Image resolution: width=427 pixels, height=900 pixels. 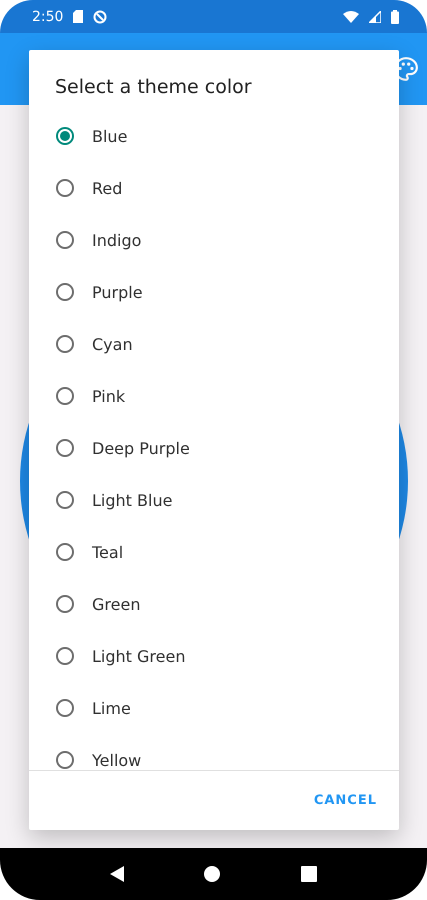 I want to click on wifi-icon, so click(x=351, y=16).